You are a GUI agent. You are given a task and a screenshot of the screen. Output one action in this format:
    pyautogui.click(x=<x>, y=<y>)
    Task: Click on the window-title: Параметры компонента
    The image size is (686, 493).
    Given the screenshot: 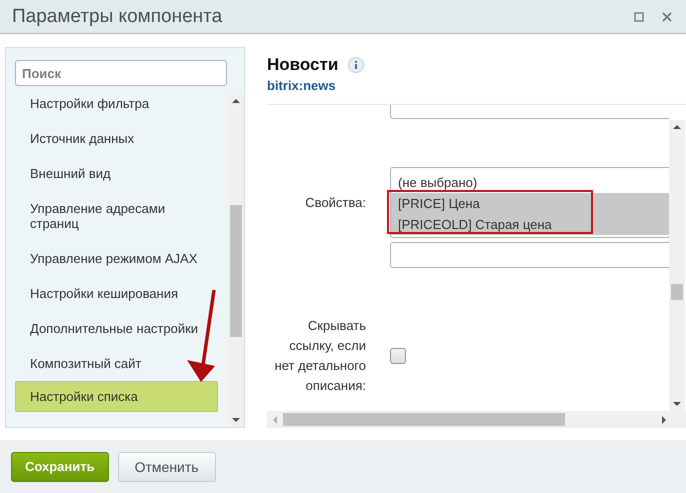 What is the action you would take?
    pyautogui.click(x=117, y=17)
    